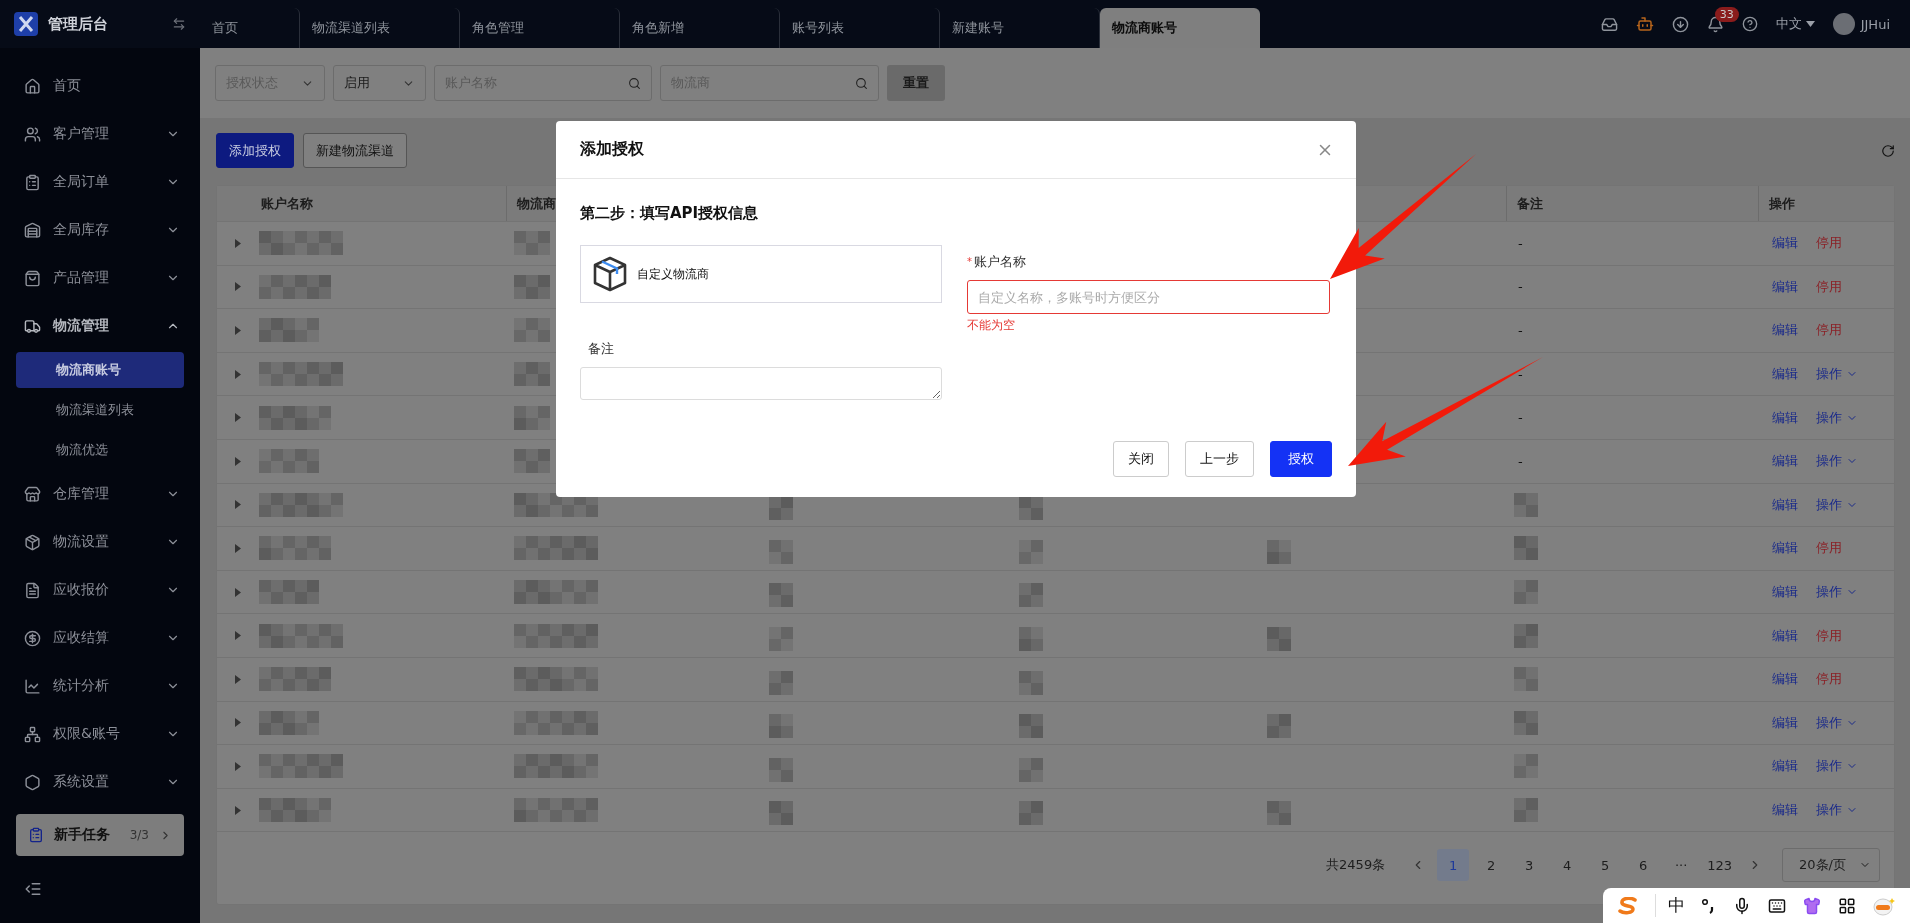  Describe the element at coordinates (1847, 905) in the screenshot. I see `grid-icon` at that location.